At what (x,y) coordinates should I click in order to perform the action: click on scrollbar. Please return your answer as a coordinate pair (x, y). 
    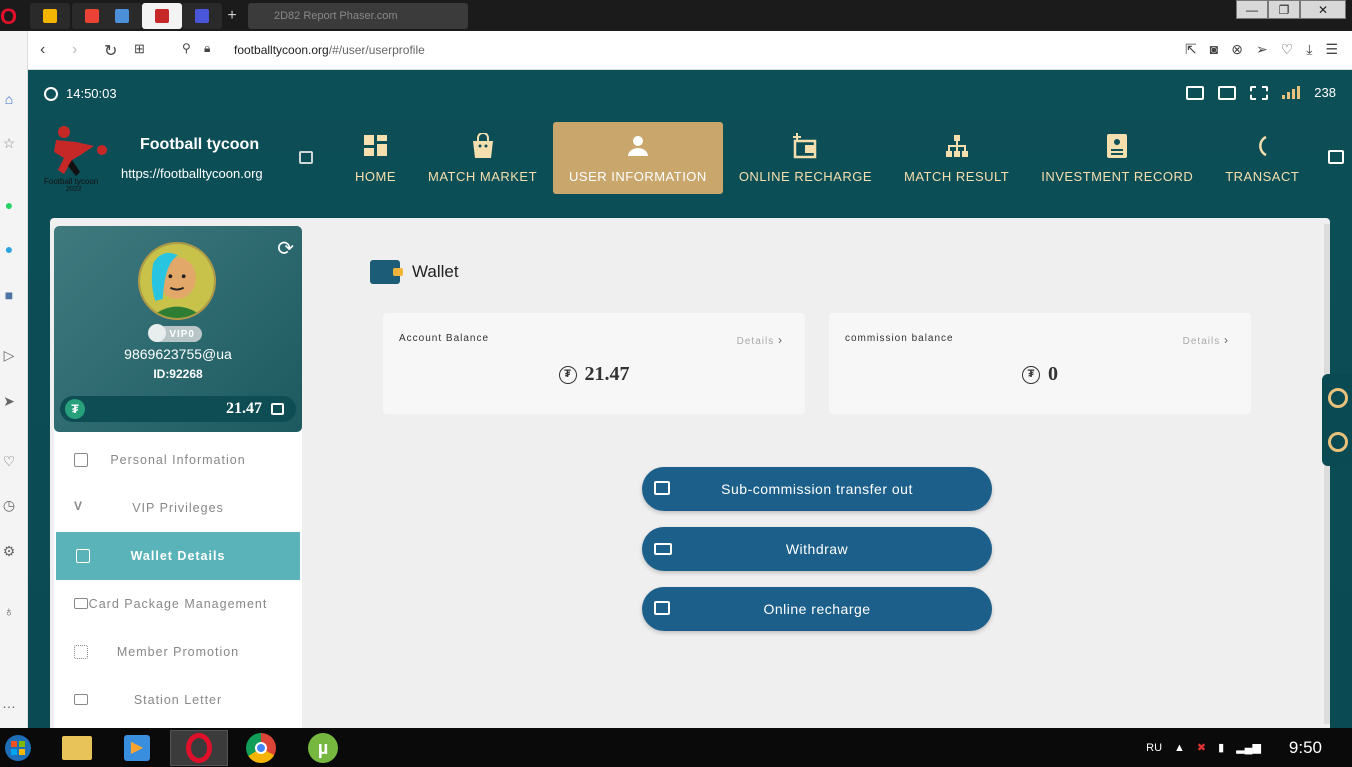
    Looking at the image, I should click on (1327, 474).